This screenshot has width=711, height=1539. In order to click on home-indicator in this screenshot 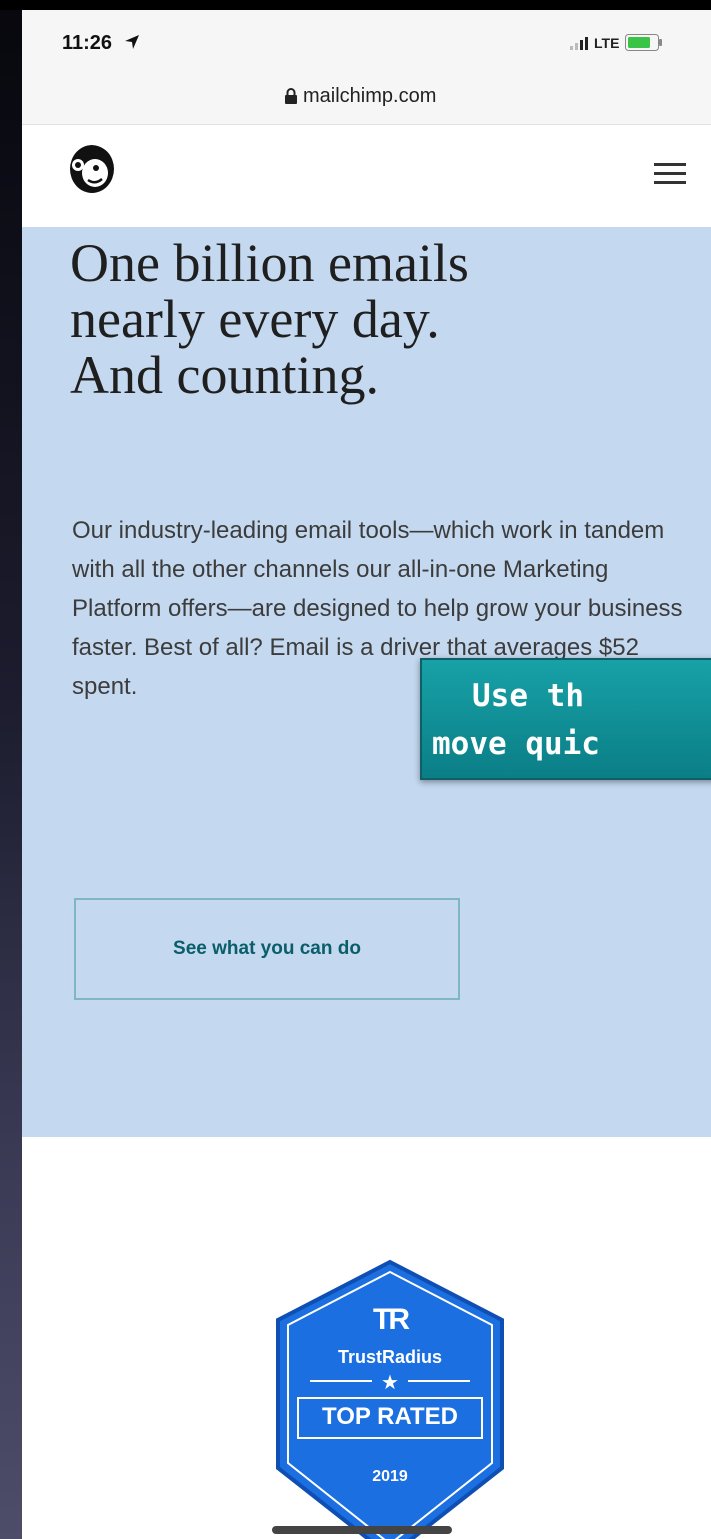, I will do `click(362, 1530)`.